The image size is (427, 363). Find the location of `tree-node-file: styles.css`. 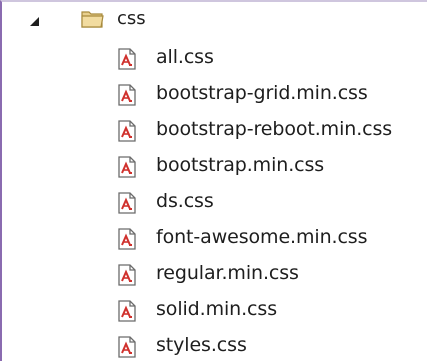

tree-node-file: styles.css is located at coordinates (213, 345).